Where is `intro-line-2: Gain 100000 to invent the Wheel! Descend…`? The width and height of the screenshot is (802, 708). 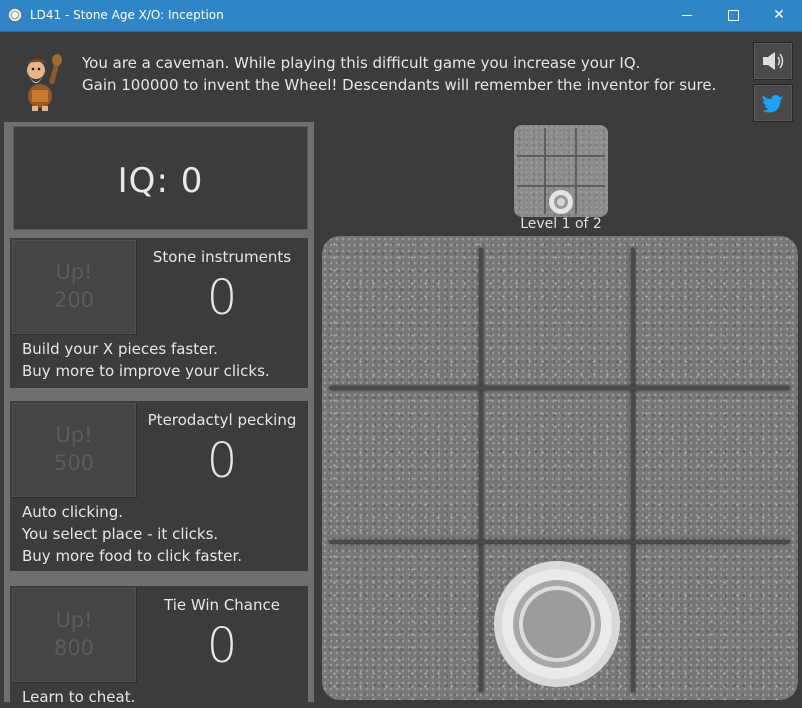
intro-line-2: Gain 100000 to invent the Wheel! Descend… is located at coordinates (399, 85).